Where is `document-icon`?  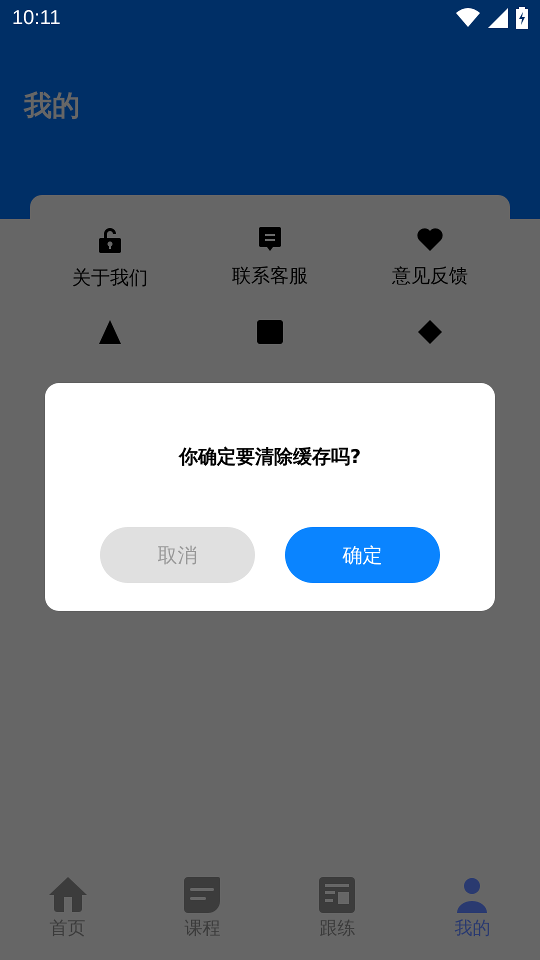 document-icon is located at coordinates (203, 895).